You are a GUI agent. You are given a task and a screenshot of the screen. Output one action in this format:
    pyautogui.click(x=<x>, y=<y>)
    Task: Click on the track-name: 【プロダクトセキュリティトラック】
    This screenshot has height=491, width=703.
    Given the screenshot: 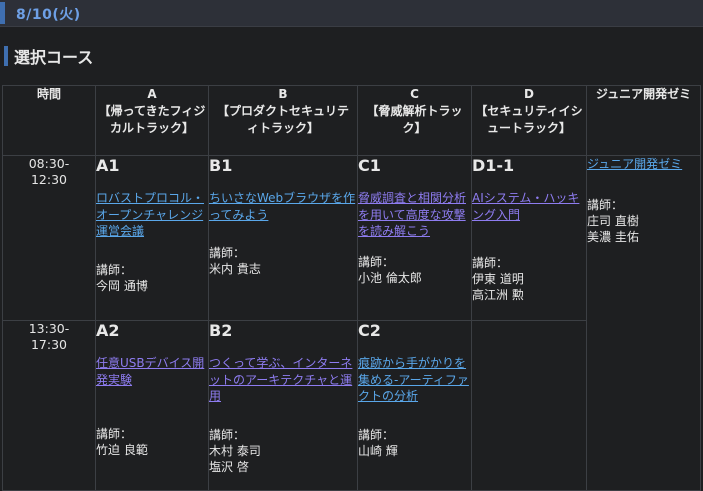 What is the action you would take?
    pyautogui.click(x=282, y=119)
    